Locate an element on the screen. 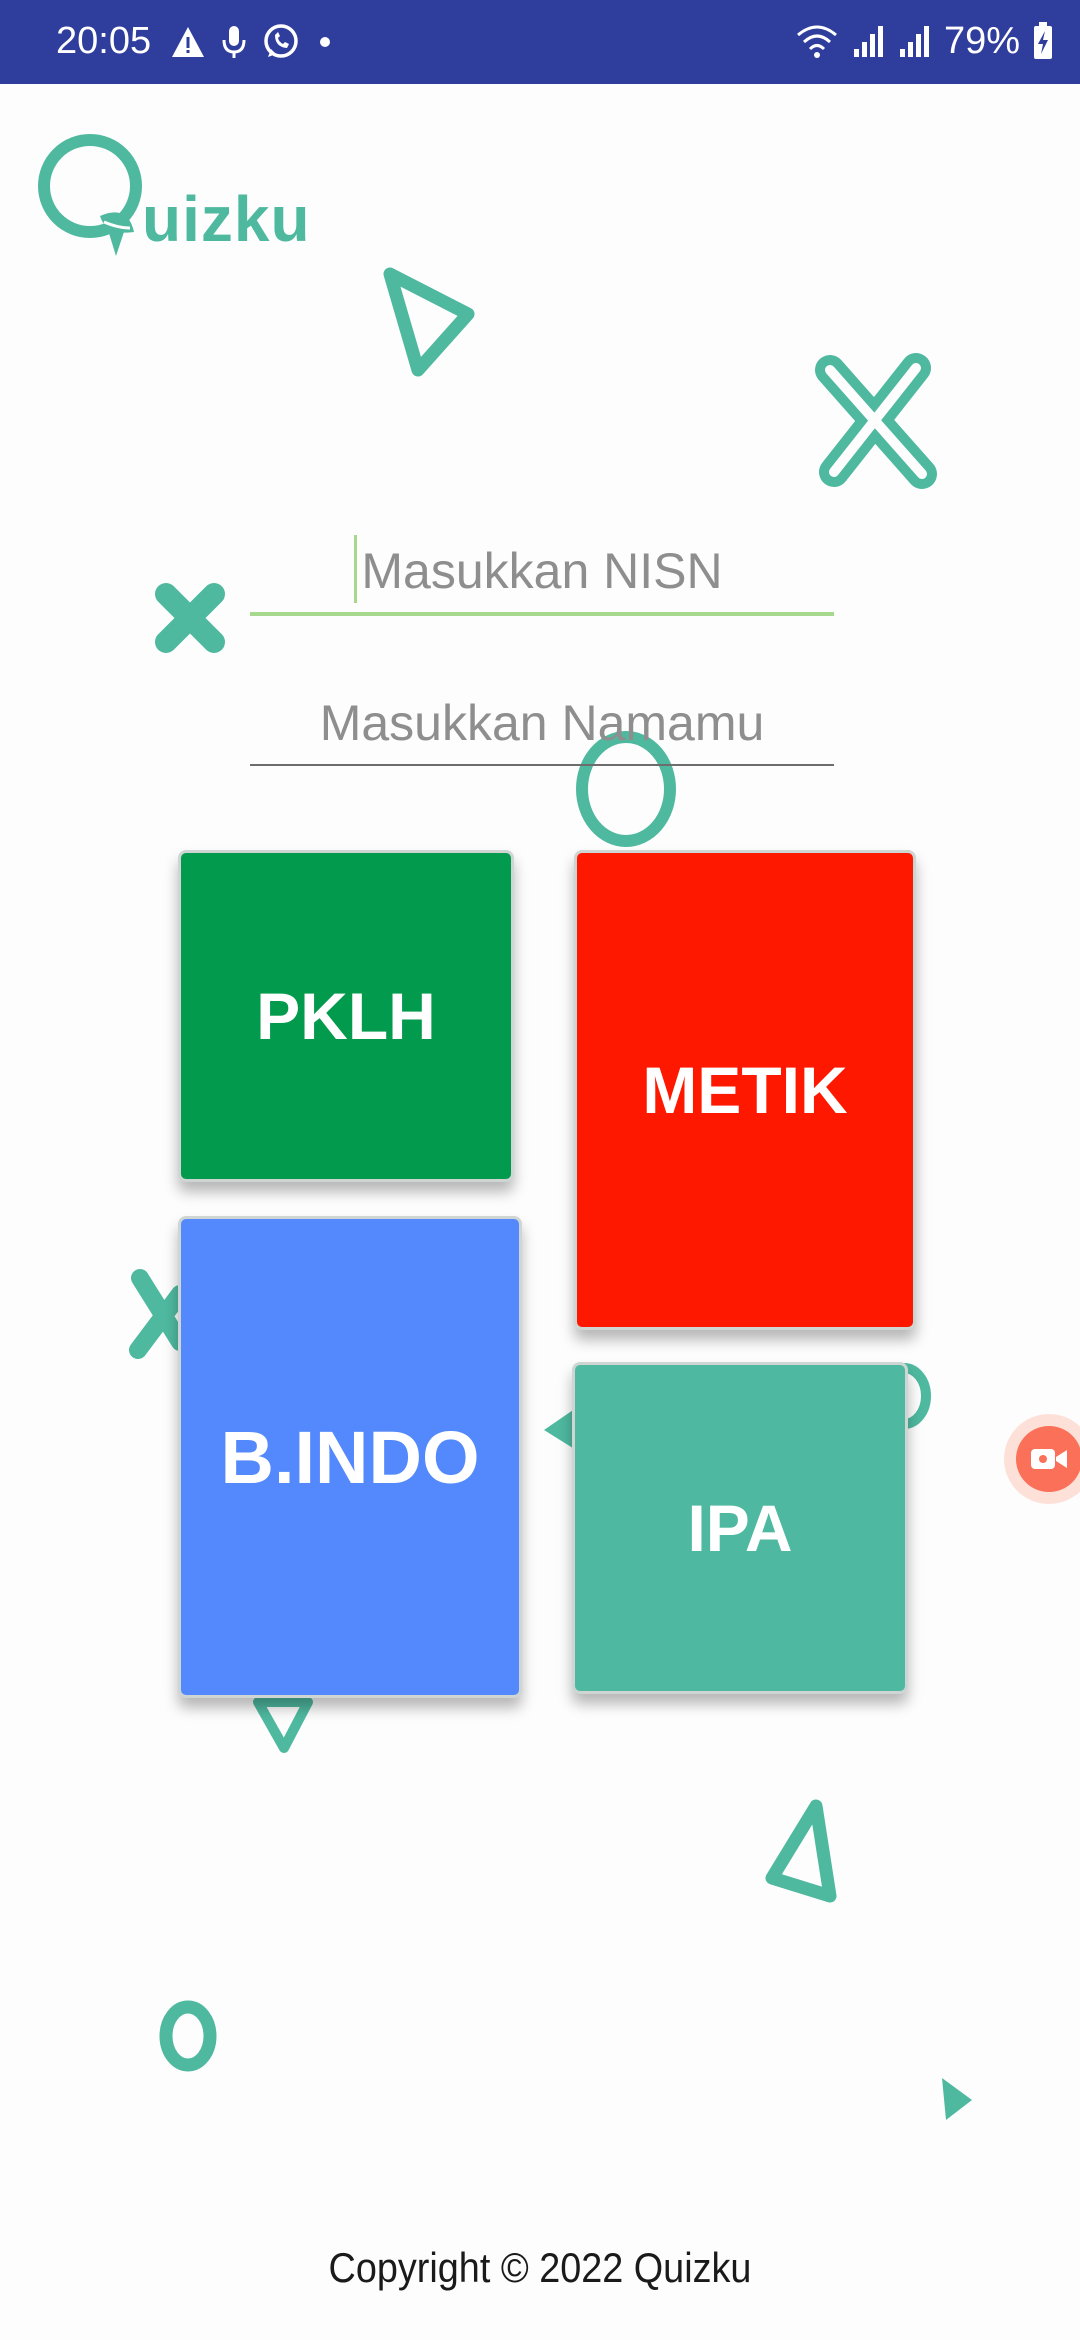 The image size is (1080, 2340). triangle-decoration-tiny is located at coordinates (957, 2099).